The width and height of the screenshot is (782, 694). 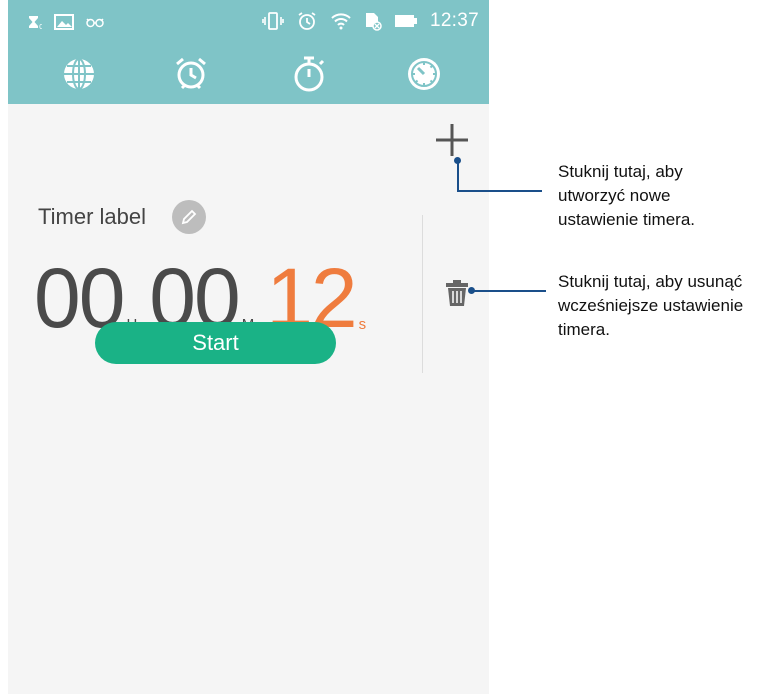 What do you see at coordinates (341, 21) in the screenshot?
I see `wifi-icon` at bounding box center [341, 21].